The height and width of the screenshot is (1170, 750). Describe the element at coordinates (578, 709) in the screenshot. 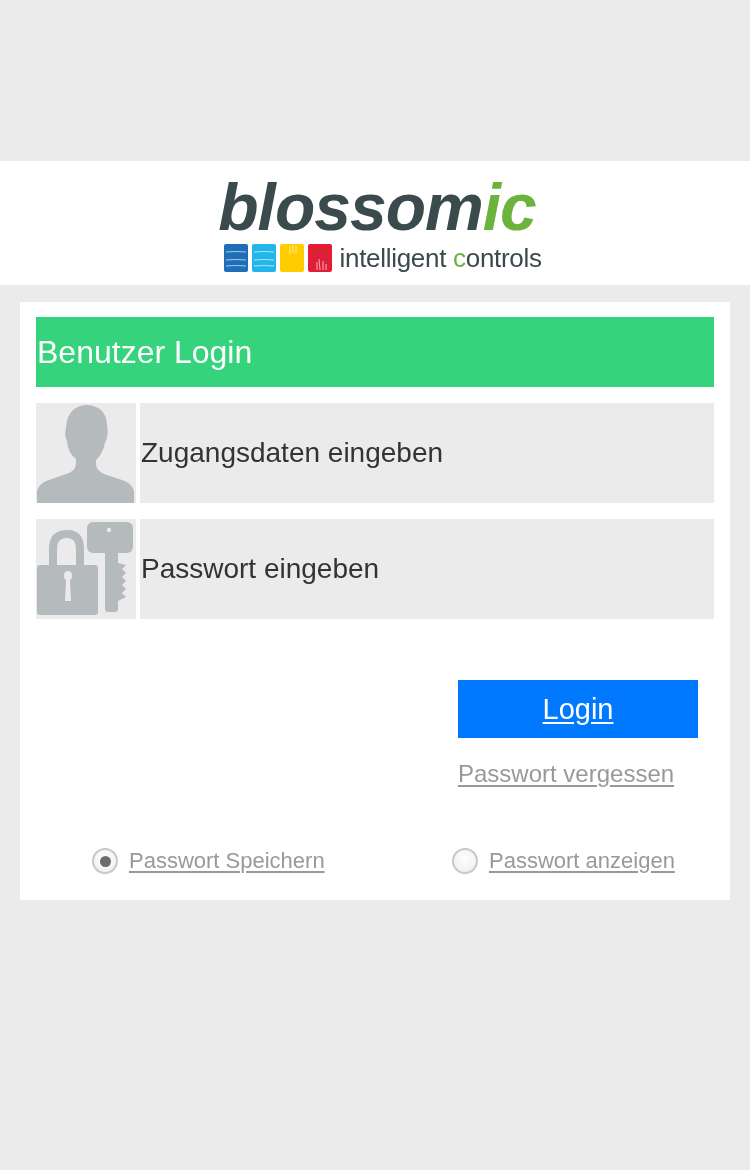

I see `login-button: Login` at that location.